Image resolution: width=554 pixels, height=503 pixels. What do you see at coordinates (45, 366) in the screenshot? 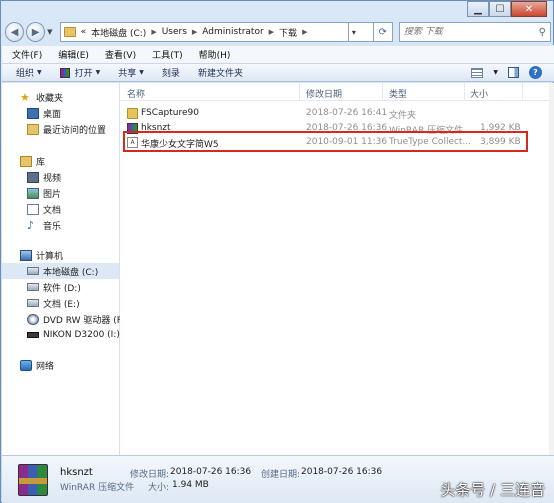
I see `nav-network-label: 网络` at bounding box center [45, 366].